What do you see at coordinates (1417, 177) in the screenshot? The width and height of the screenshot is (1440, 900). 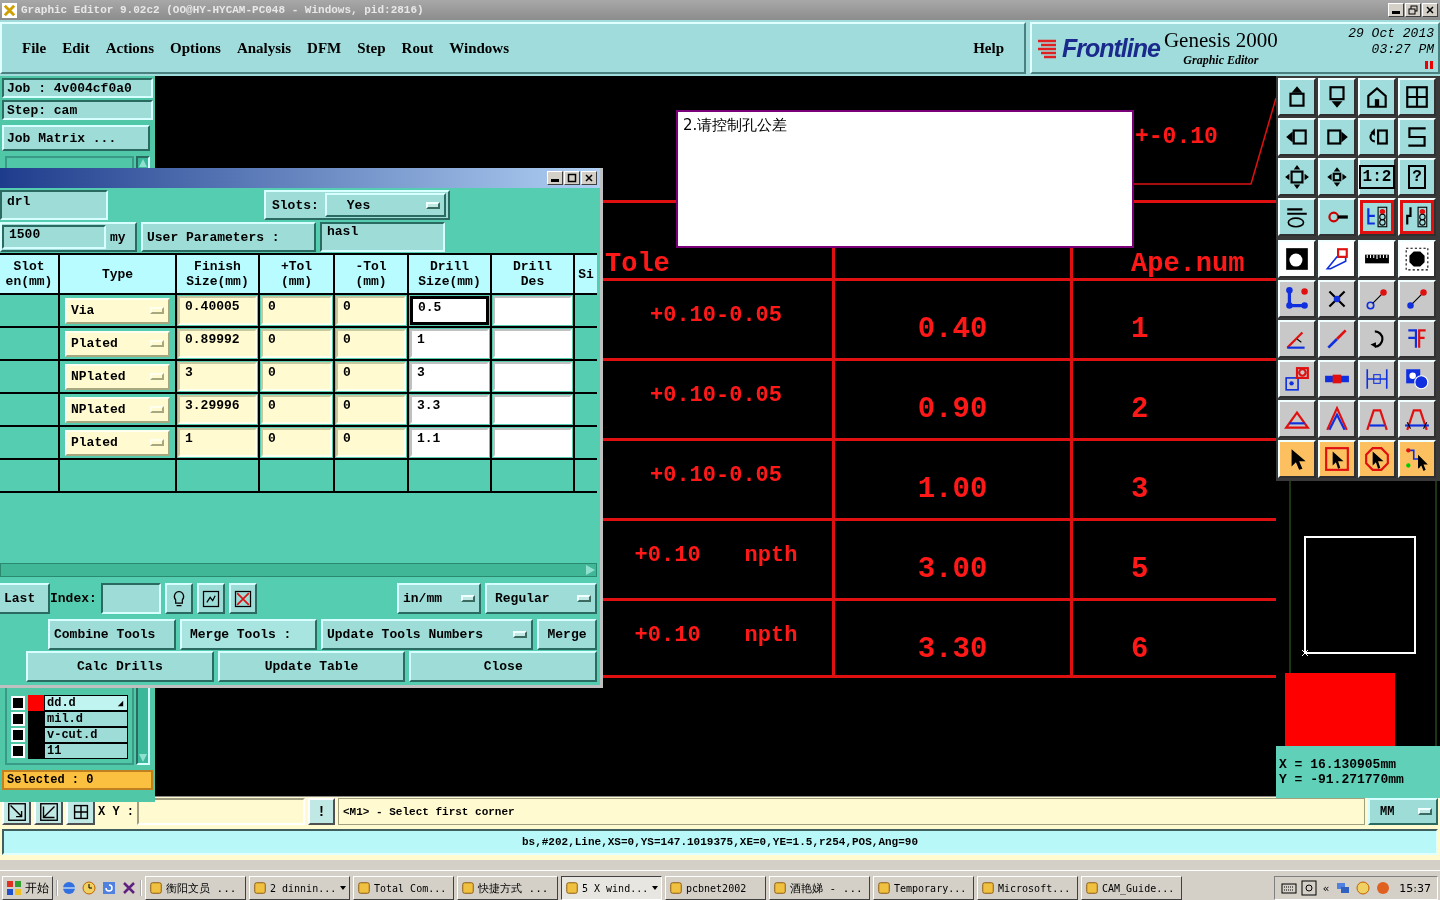 I see `tool-button: ?` at bounding box center [1417, 177].